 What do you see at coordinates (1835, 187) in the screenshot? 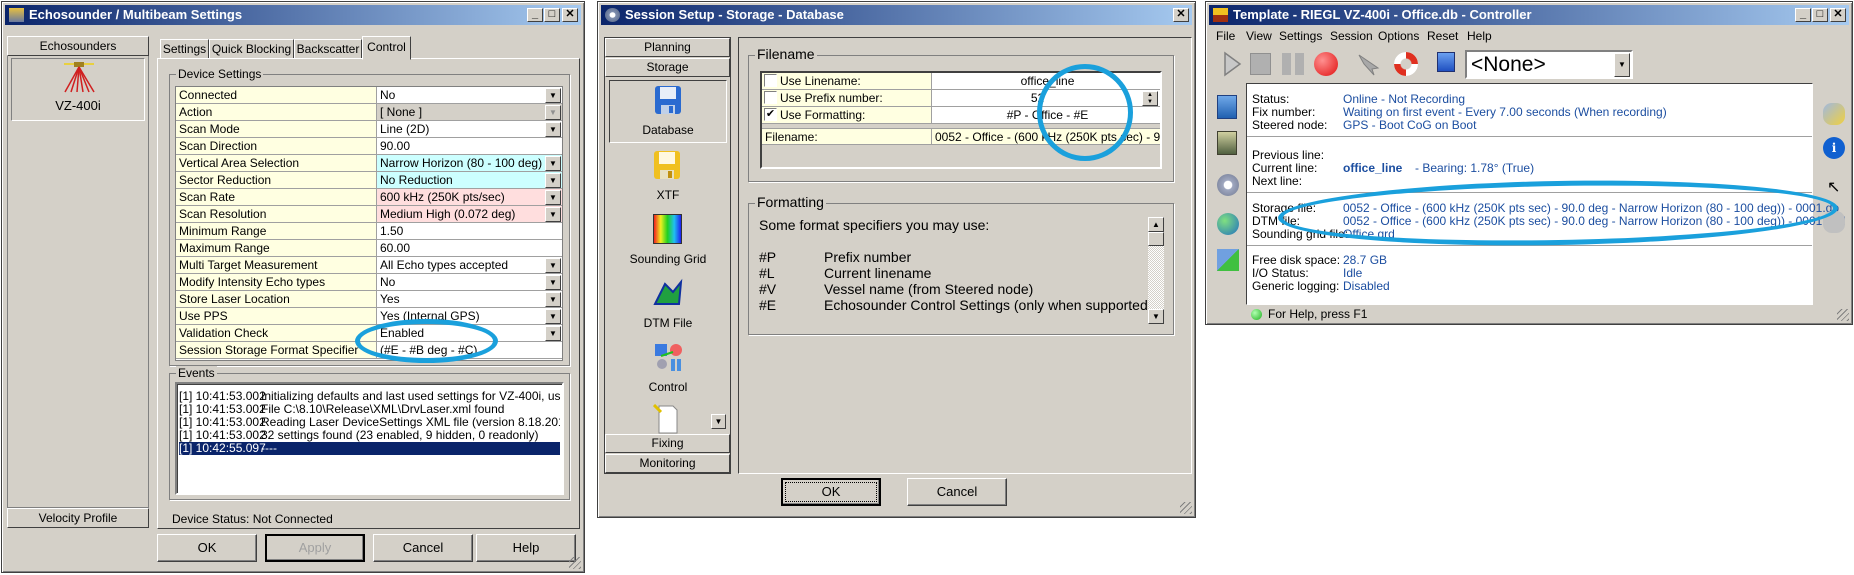
I see `help-pointer-icon: ↖` at bounding box center [1835, 187].